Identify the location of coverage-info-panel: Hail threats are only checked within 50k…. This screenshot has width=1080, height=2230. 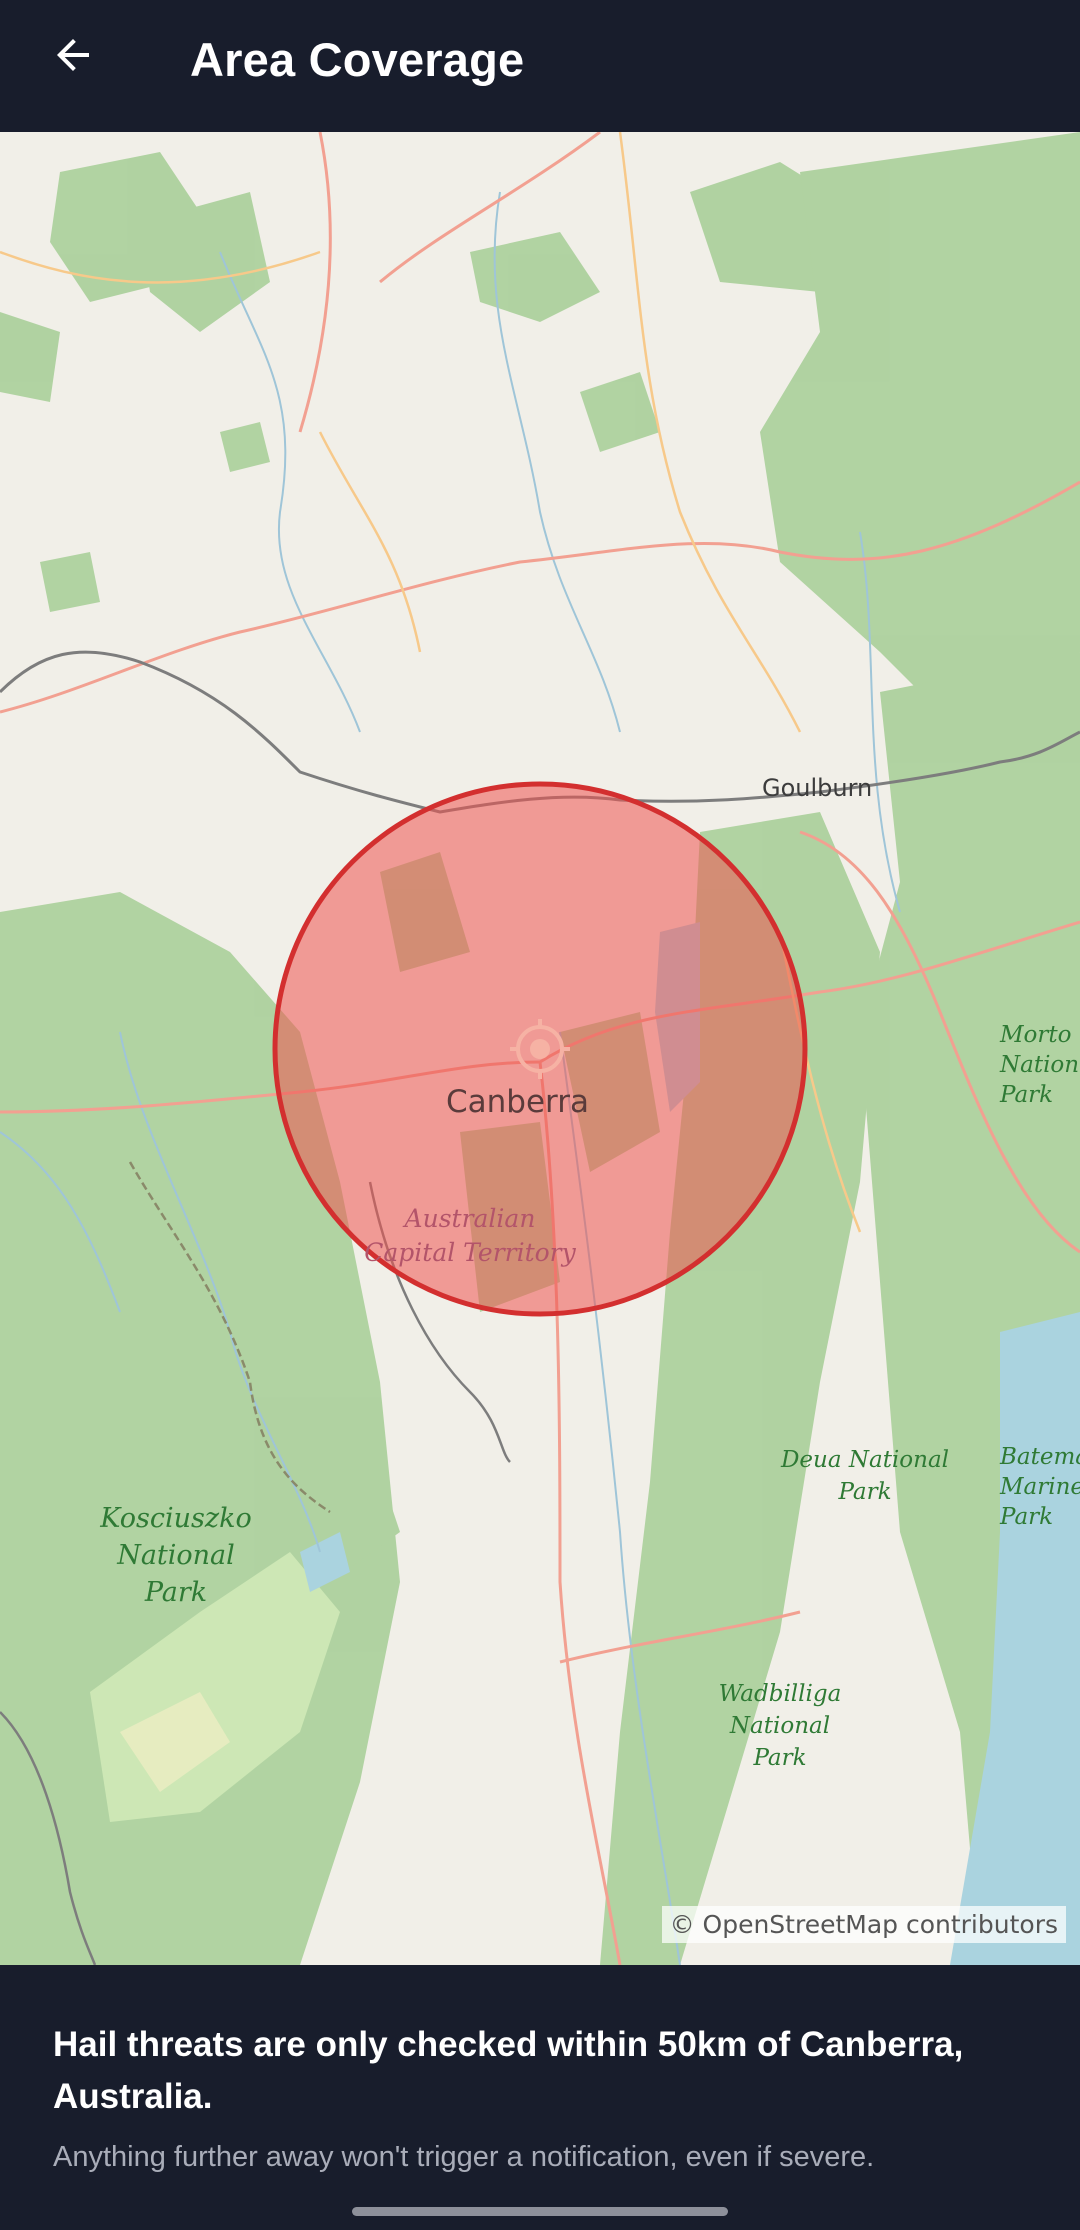
(540, 2097).